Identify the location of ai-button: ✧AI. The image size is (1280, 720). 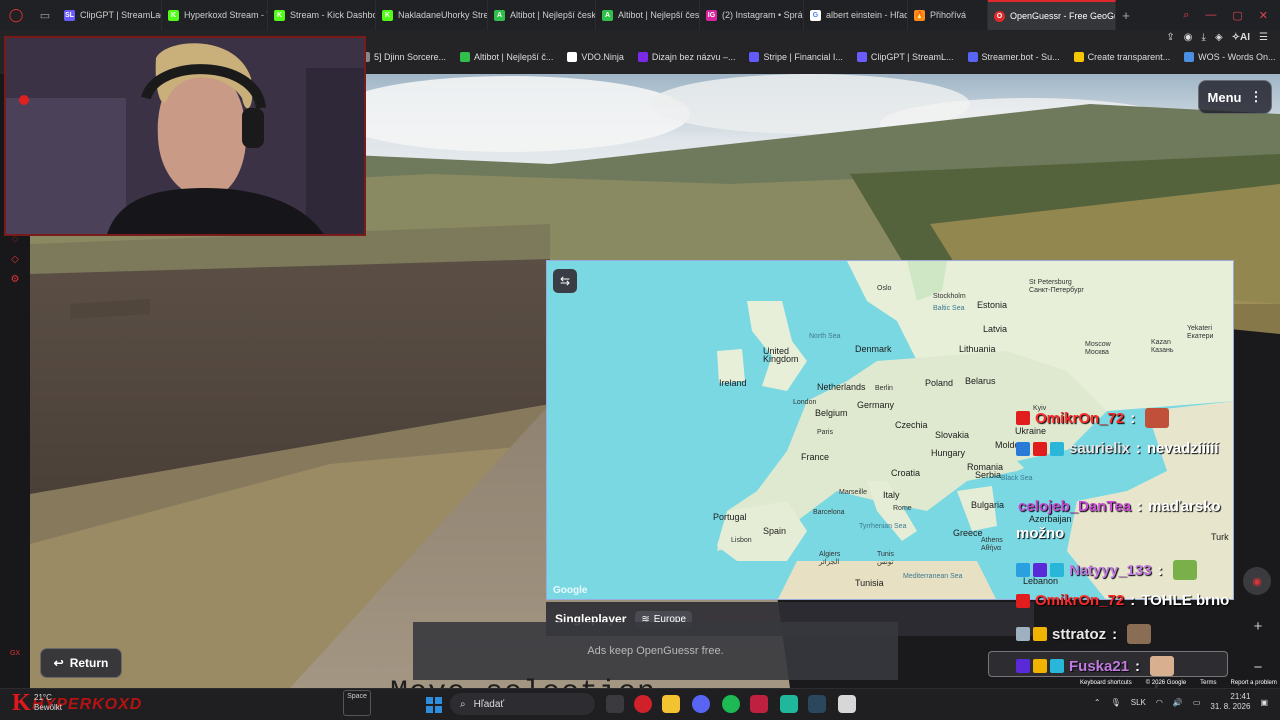
(1241, 37).